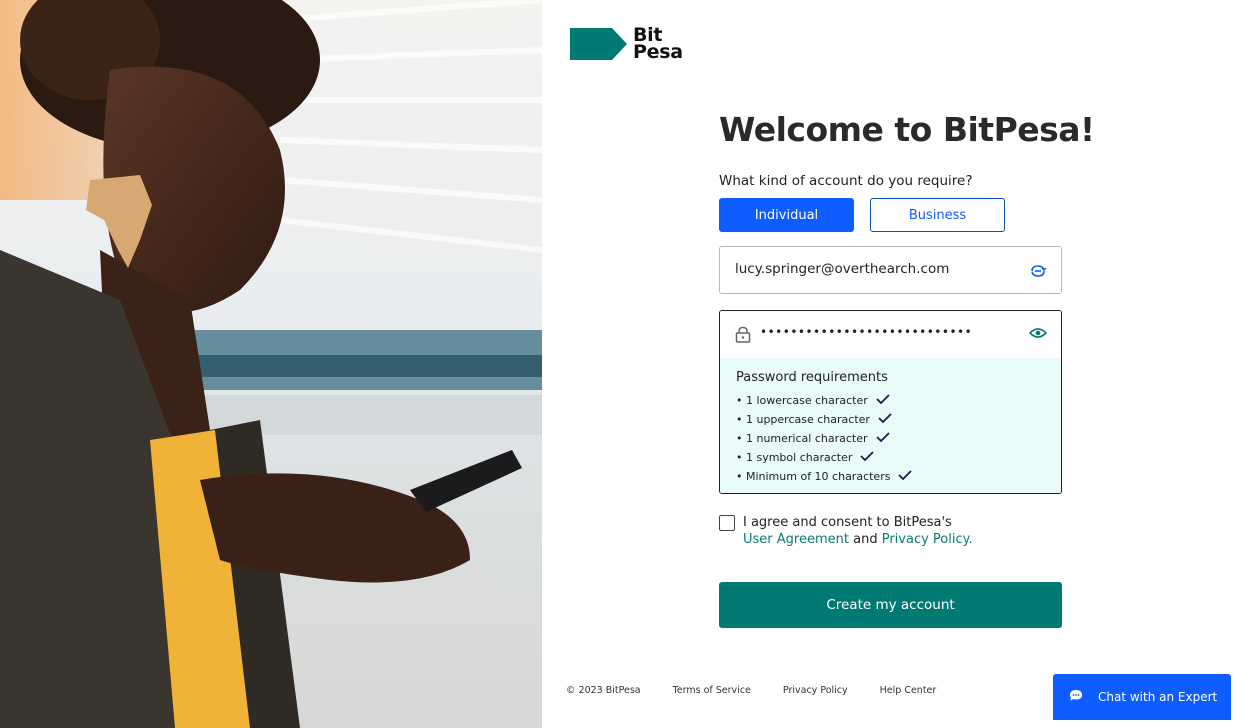  I want to click on requirement-item: • 1 uppercase character, so click(890, 419).